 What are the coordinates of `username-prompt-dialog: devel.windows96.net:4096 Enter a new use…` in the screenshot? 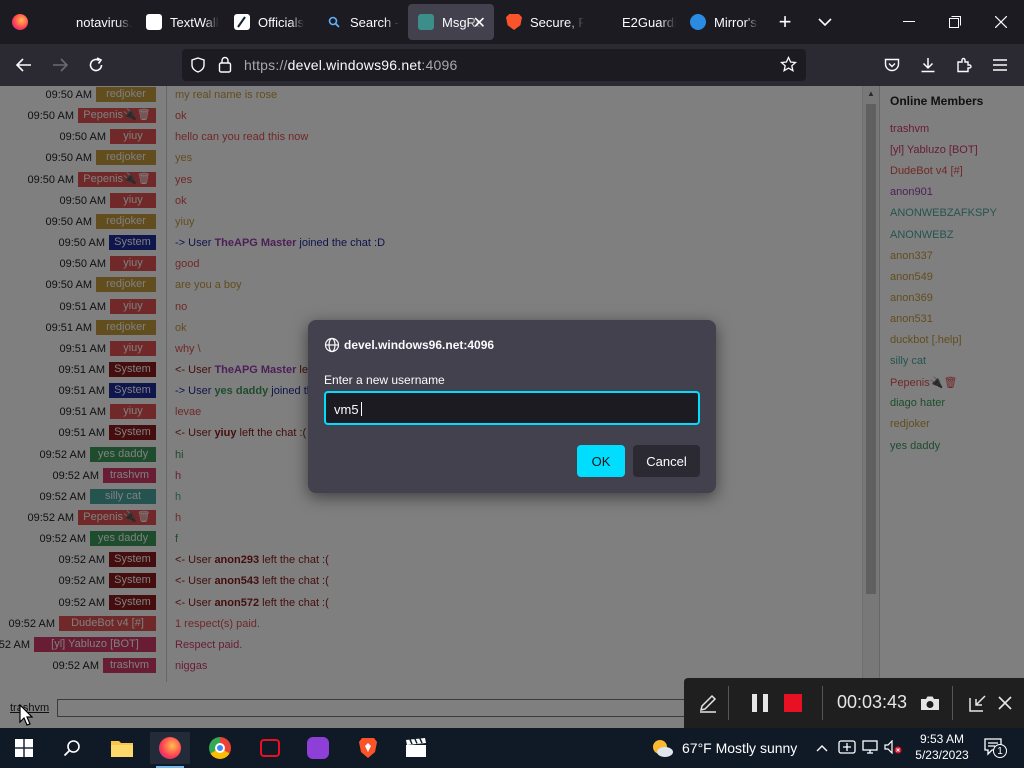 It's located at (512, 406).